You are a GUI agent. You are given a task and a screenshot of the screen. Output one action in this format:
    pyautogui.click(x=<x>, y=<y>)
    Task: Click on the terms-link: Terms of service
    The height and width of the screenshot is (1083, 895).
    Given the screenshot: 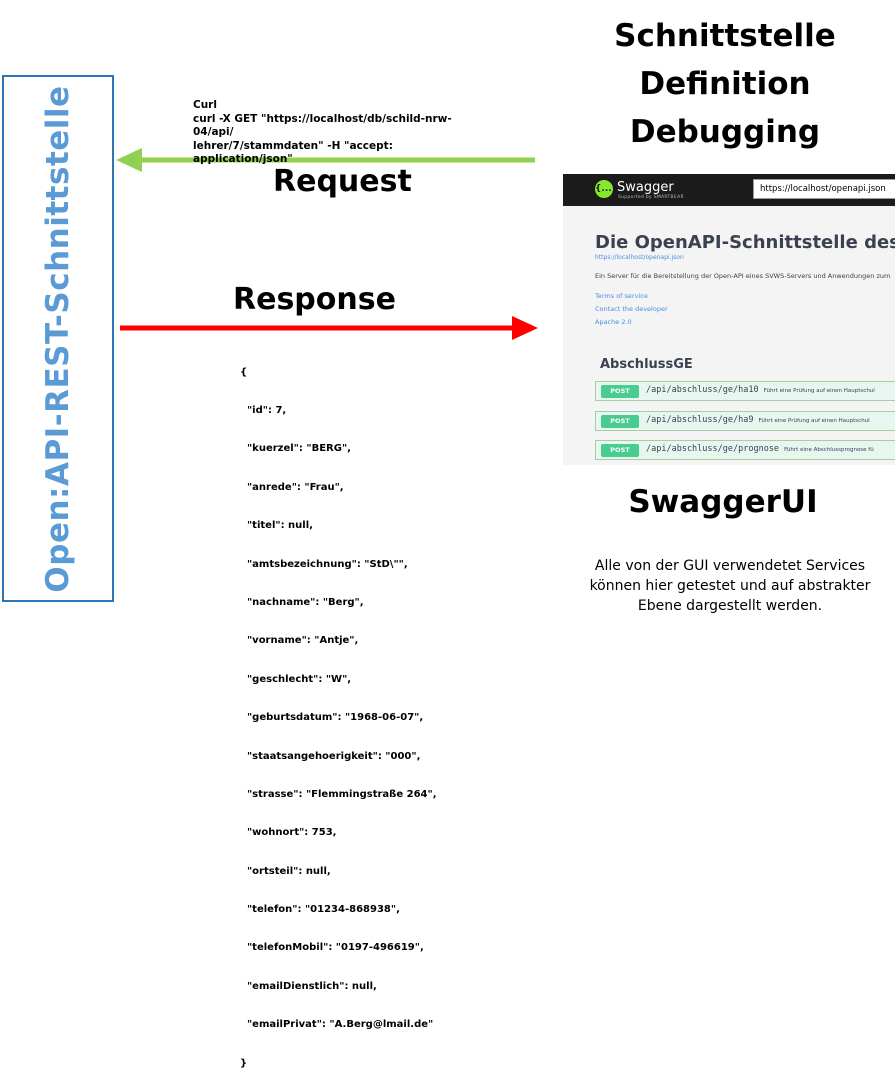 What is the action you would take?
    pyautogui.click(x=621, y=296)
    